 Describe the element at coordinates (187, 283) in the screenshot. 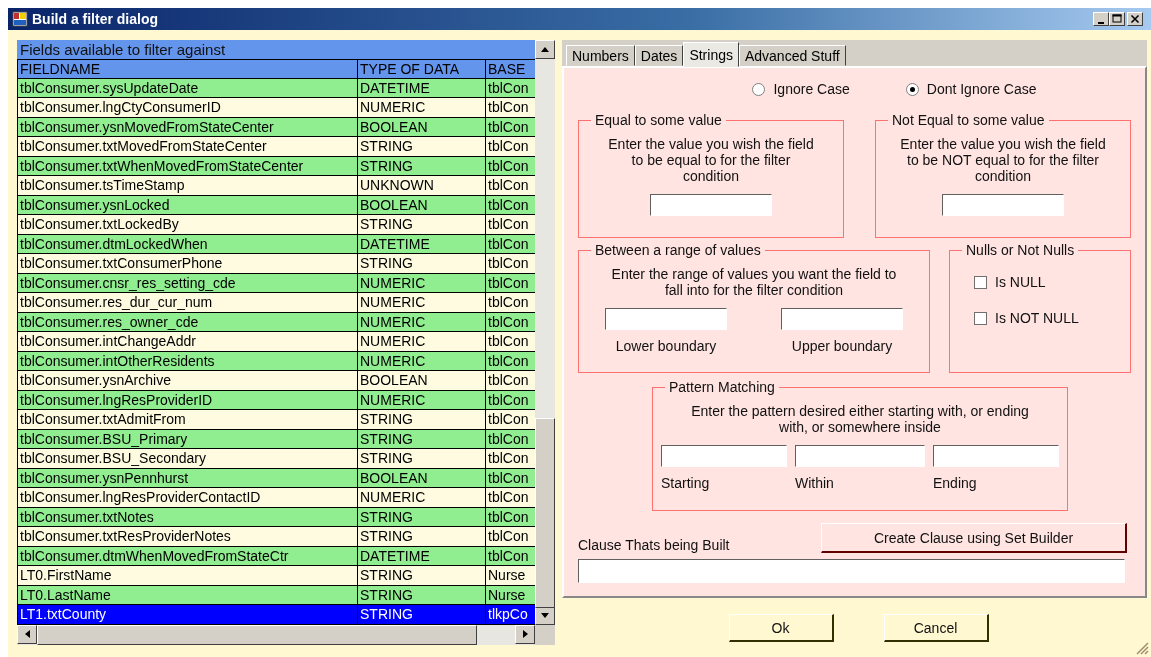

I see `table-cell: tblConsumer.cnsr_res_setting_cde` at that location.